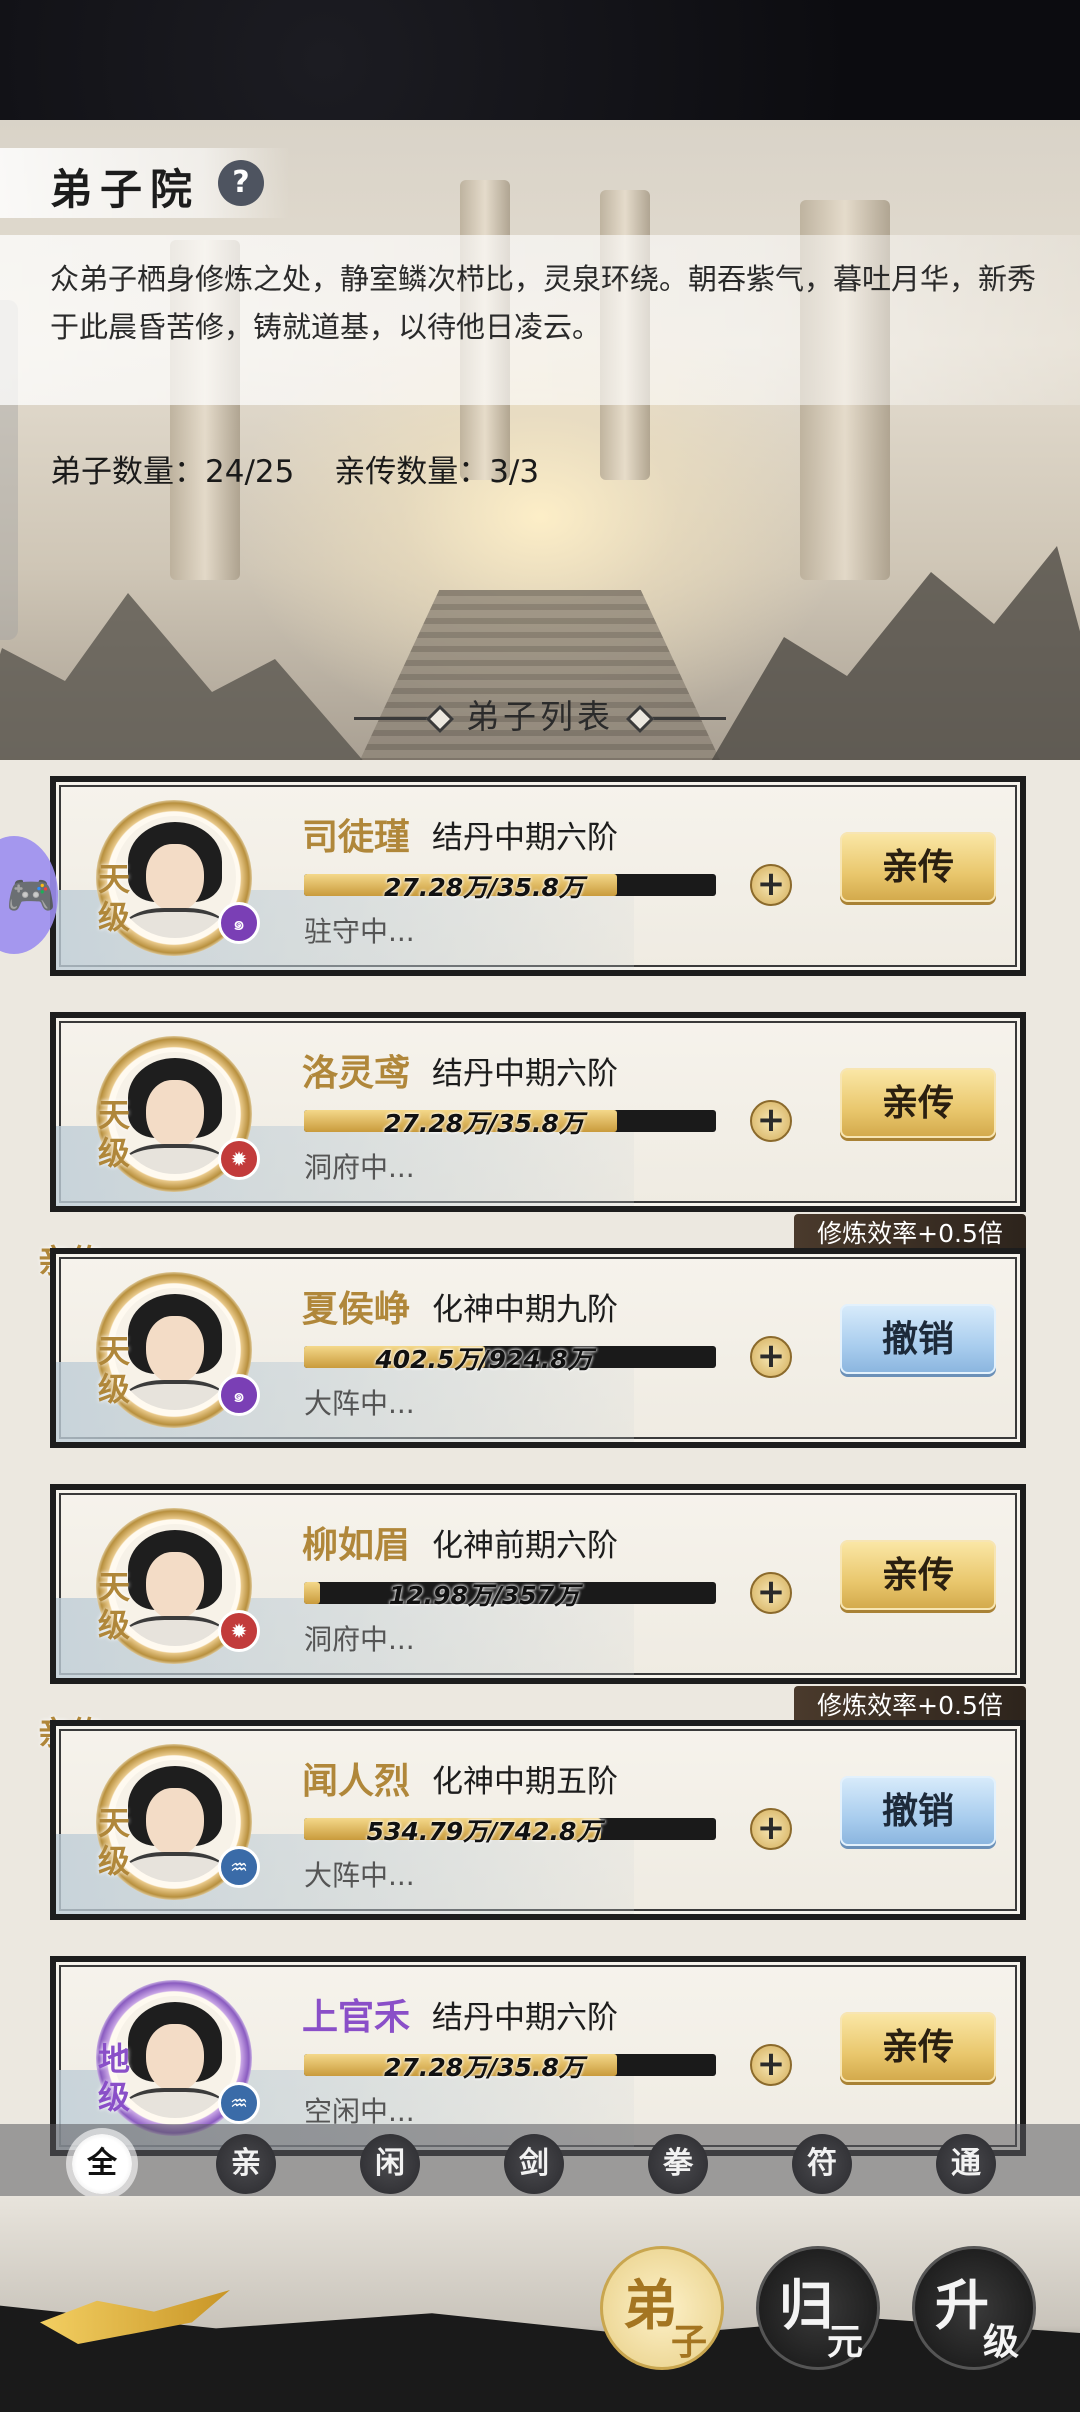 The height and width of the screenshot is (2412, 1080). I want to click on bottom-nav-button: 升级, so click(974, 2308).